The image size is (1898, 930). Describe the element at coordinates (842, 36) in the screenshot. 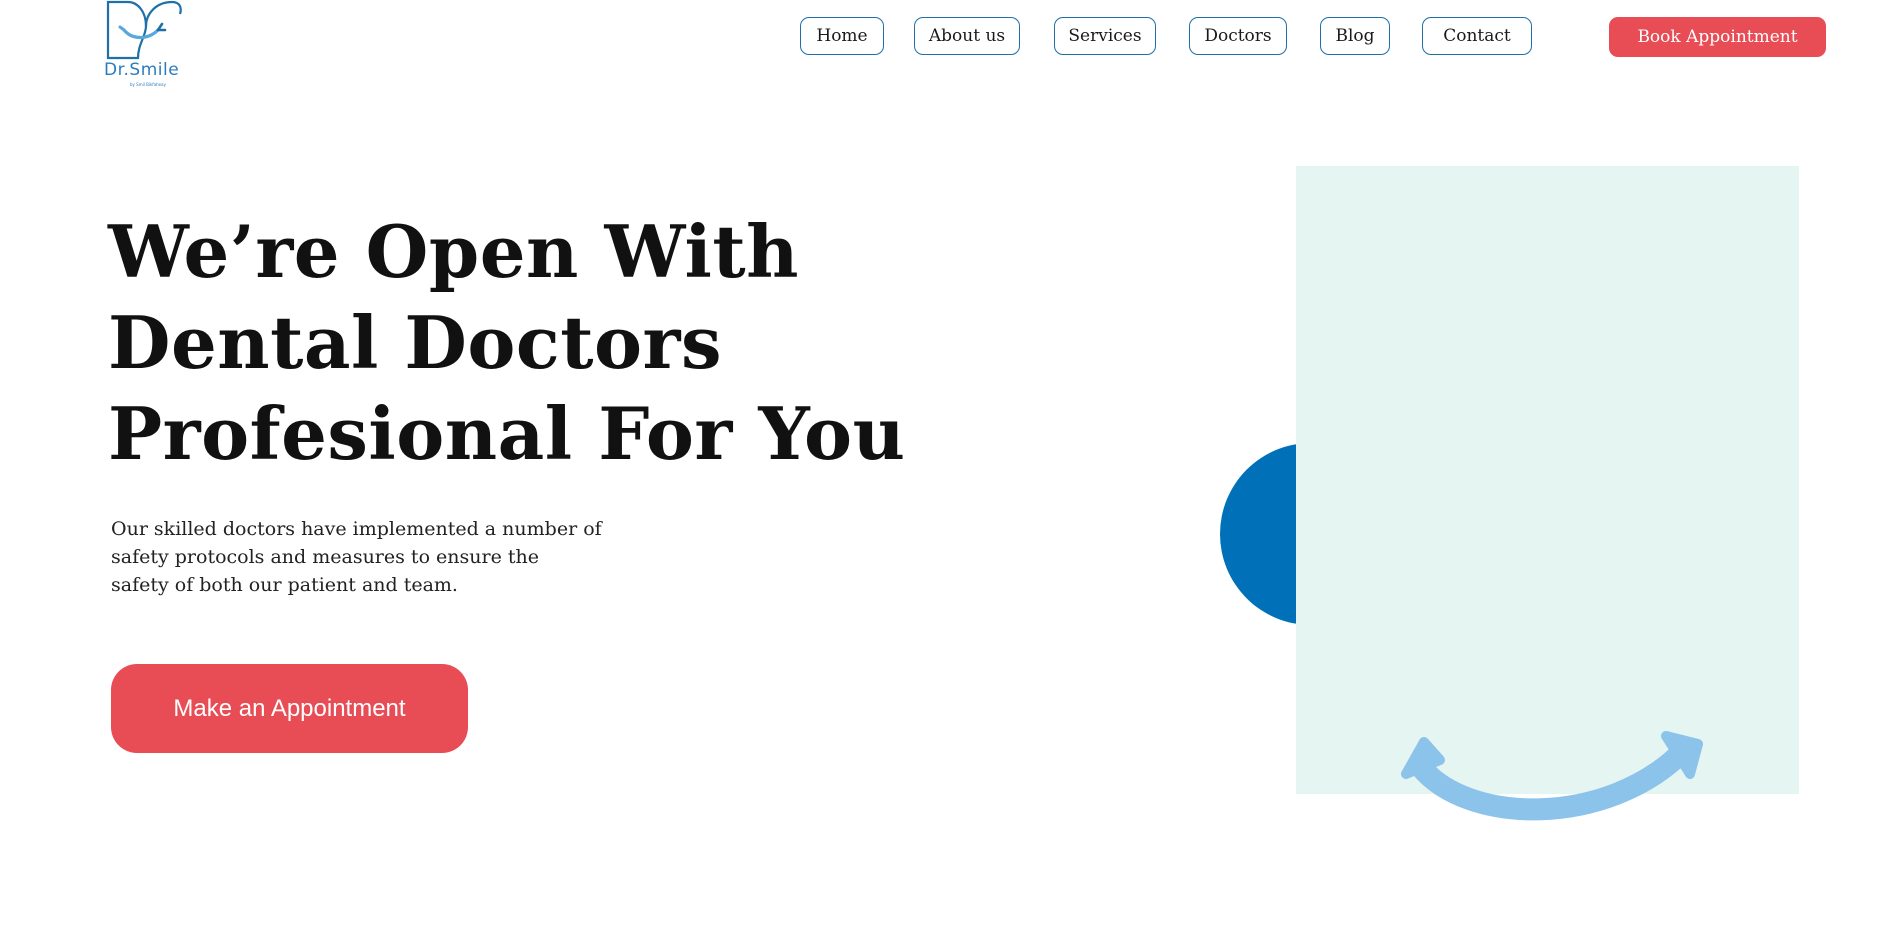

I see `nav-item-home: Home` at that location.